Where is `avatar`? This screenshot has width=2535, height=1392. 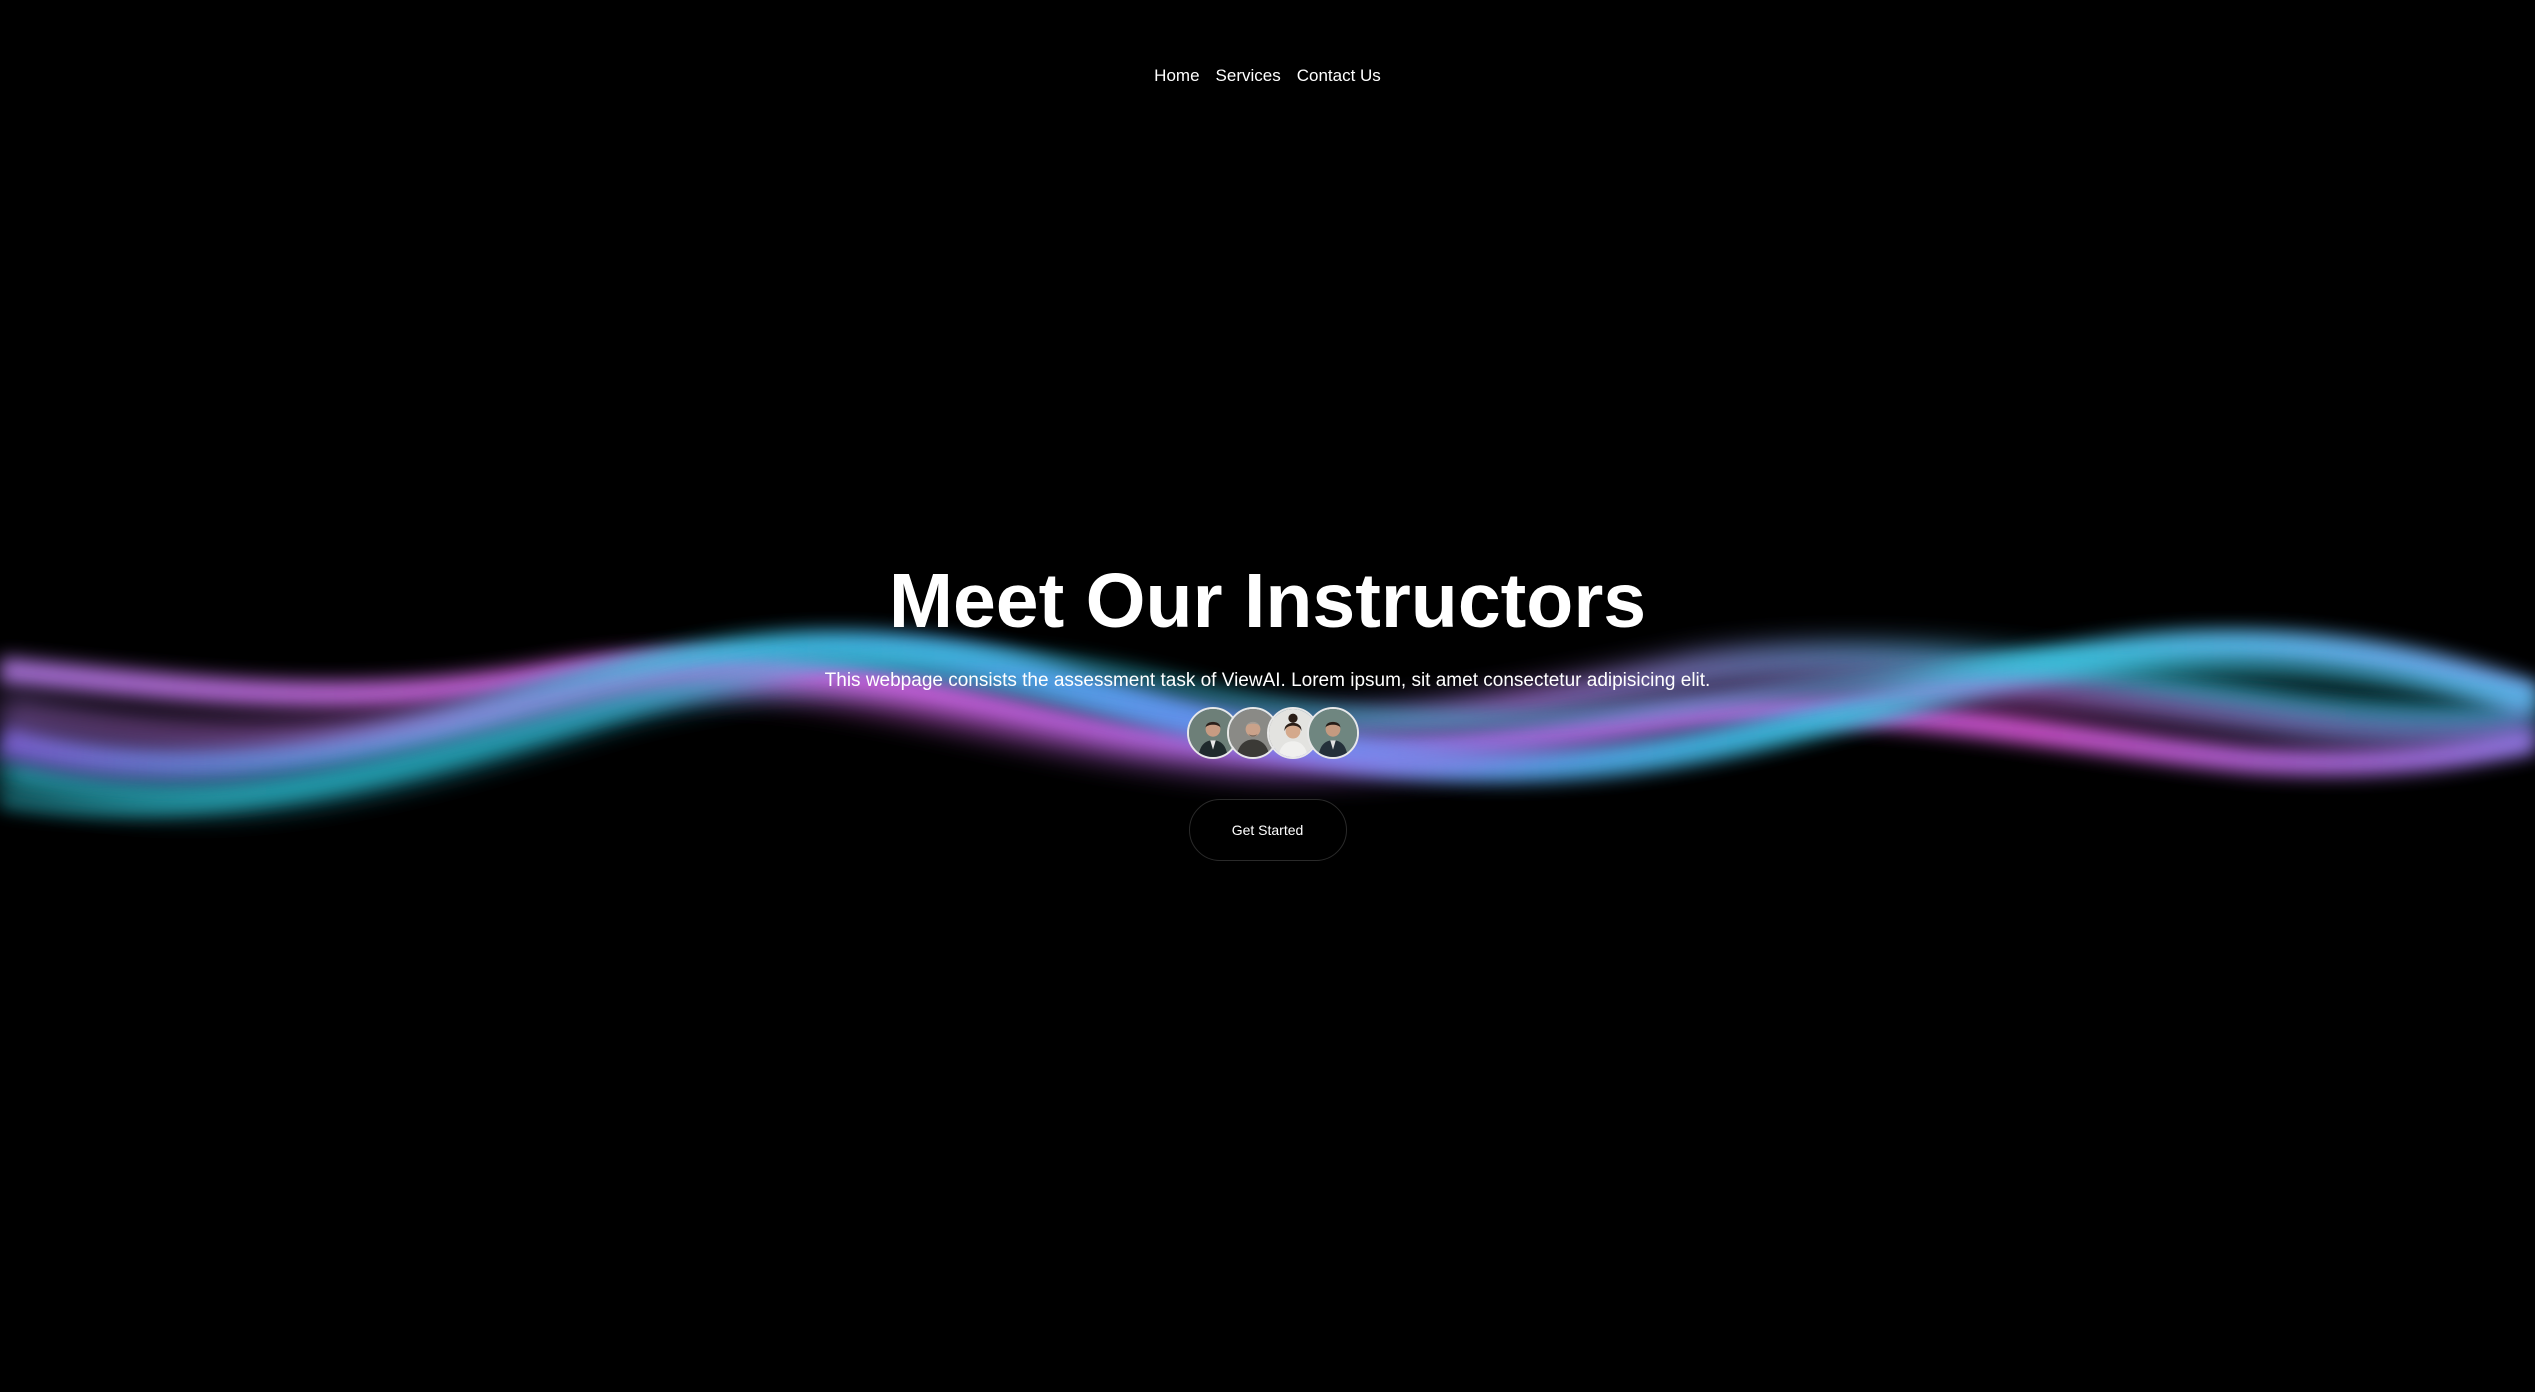
avatar is located at coordinates (1332, 733).